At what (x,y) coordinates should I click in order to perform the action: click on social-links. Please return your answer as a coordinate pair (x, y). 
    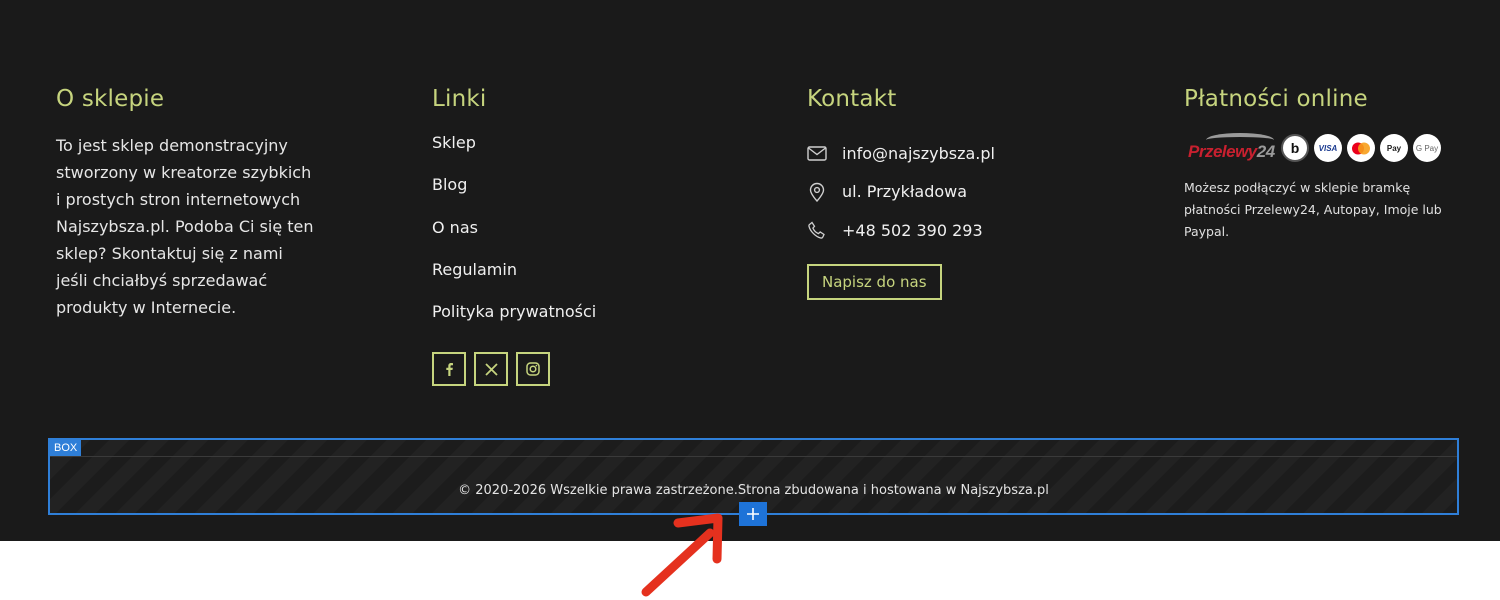
    Looking at the image, I should click on (491, 369).